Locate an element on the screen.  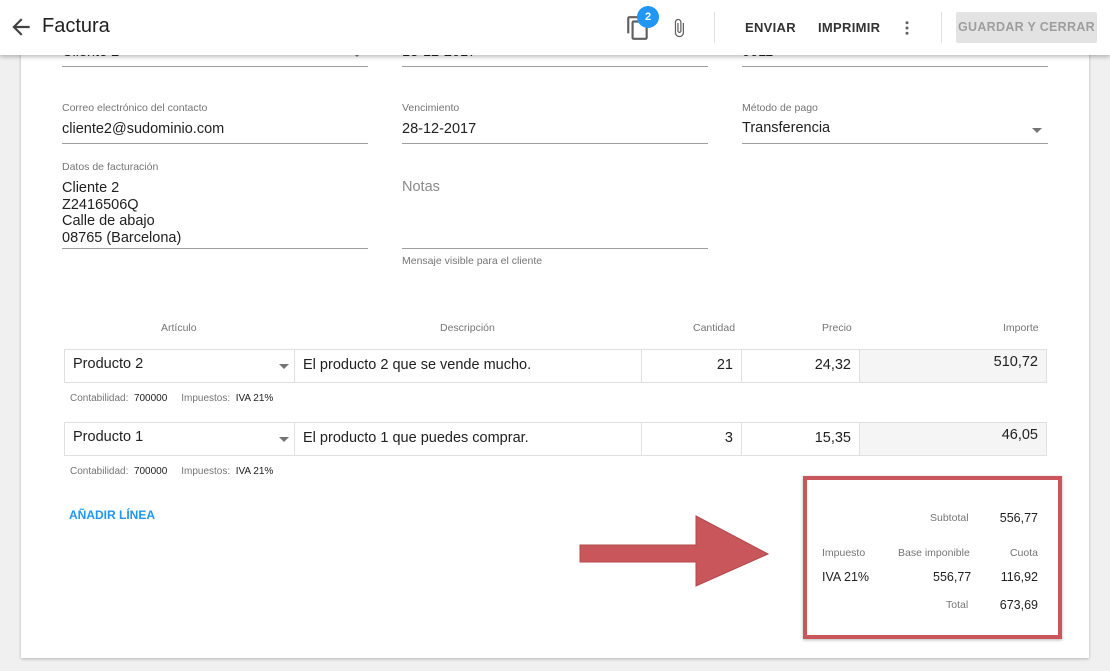
subtotal-value: 556,77 is located at coordinates (1018, 518).